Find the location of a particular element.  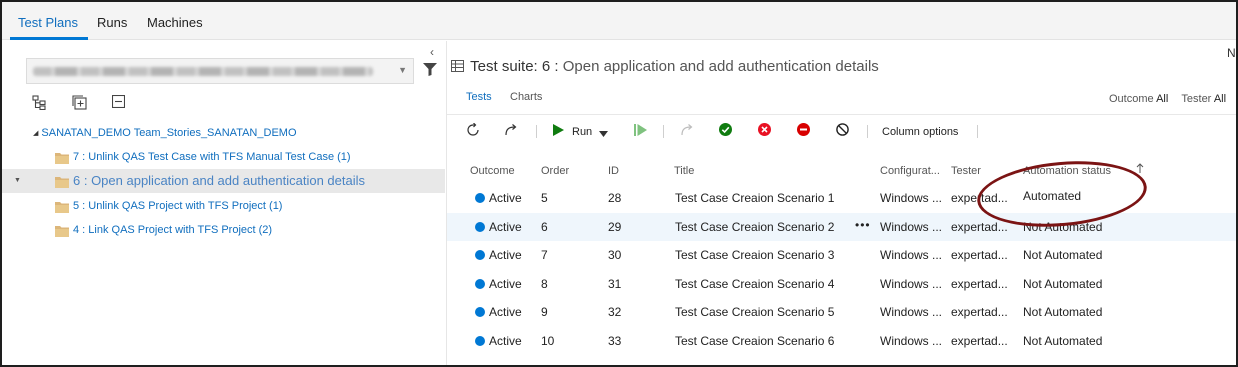

cell-order: 9 is located at coordinates (544, 312).